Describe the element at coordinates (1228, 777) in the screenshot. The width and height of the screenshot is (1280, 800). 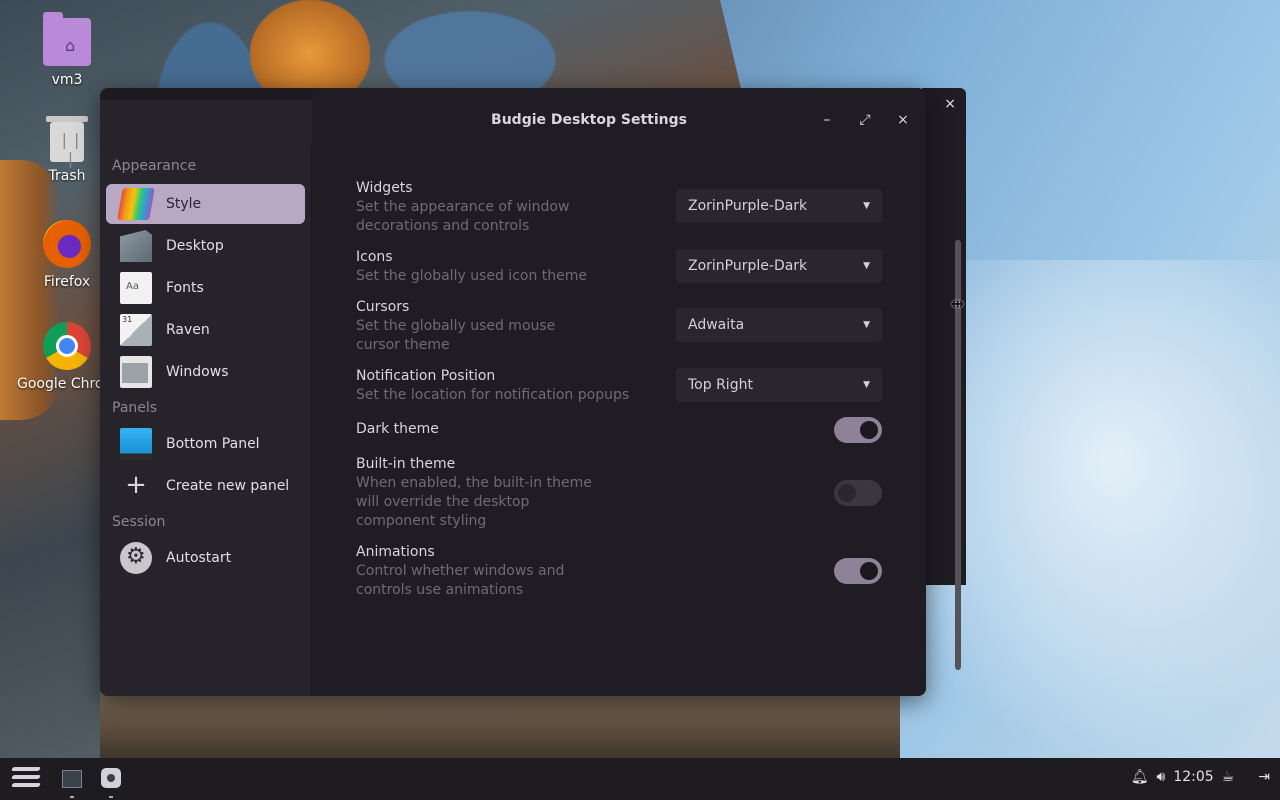
I see `coffee-icon: ☕︎` at that location.